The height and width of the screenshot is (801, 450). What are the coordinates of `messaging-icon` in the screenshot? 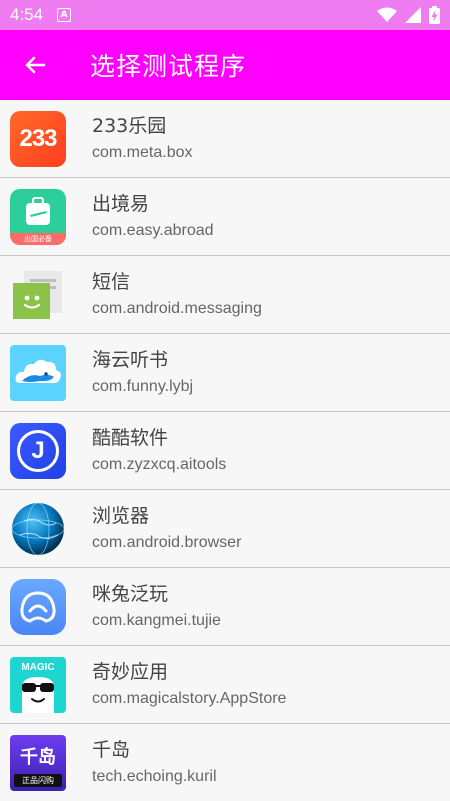 It's located at (38, 295).